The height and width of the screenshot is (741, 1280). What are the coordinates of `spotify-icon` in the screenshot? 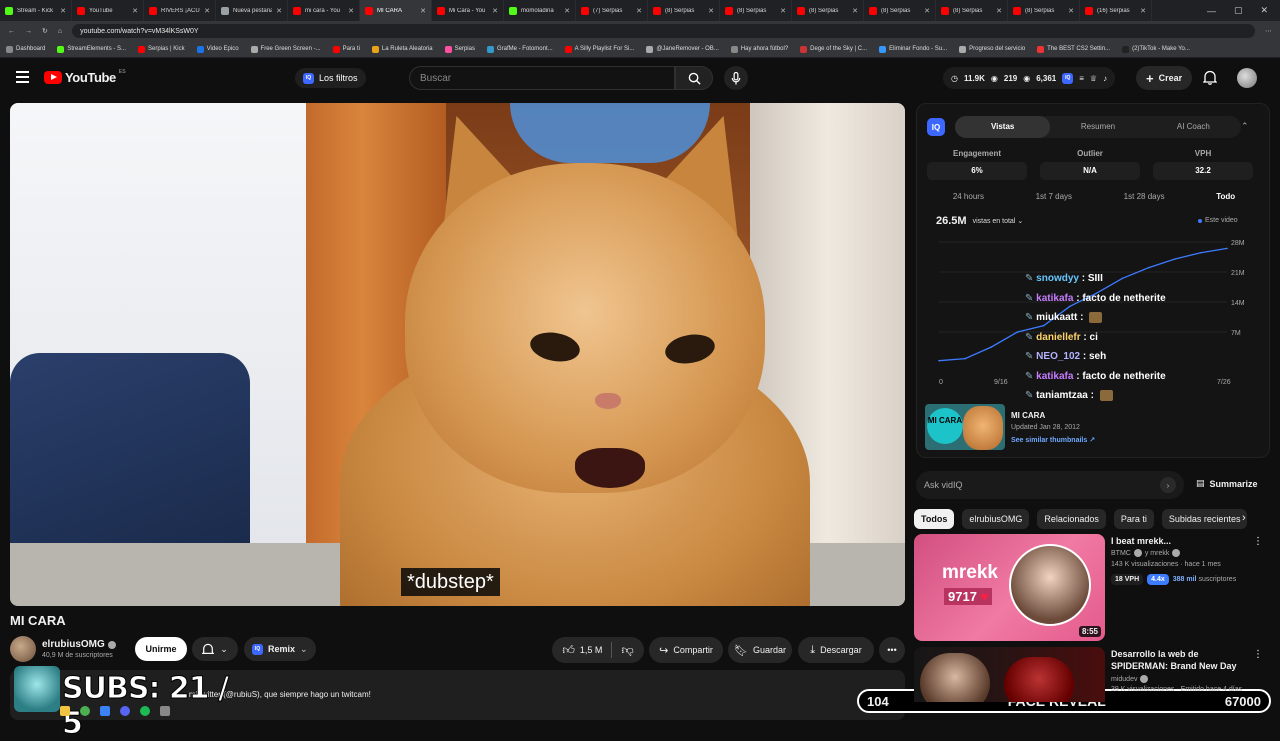 It's located at (145, 711).